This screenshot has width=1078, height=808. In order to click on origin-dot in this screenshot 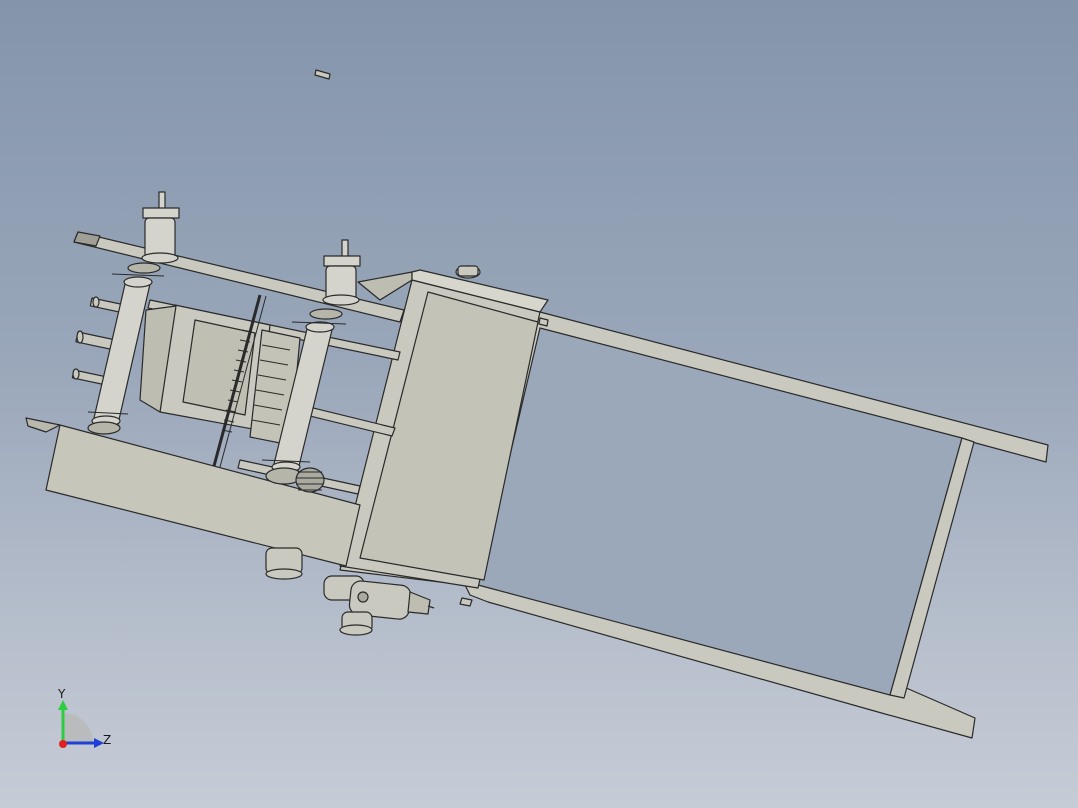, I will do `click(63, 744)`.